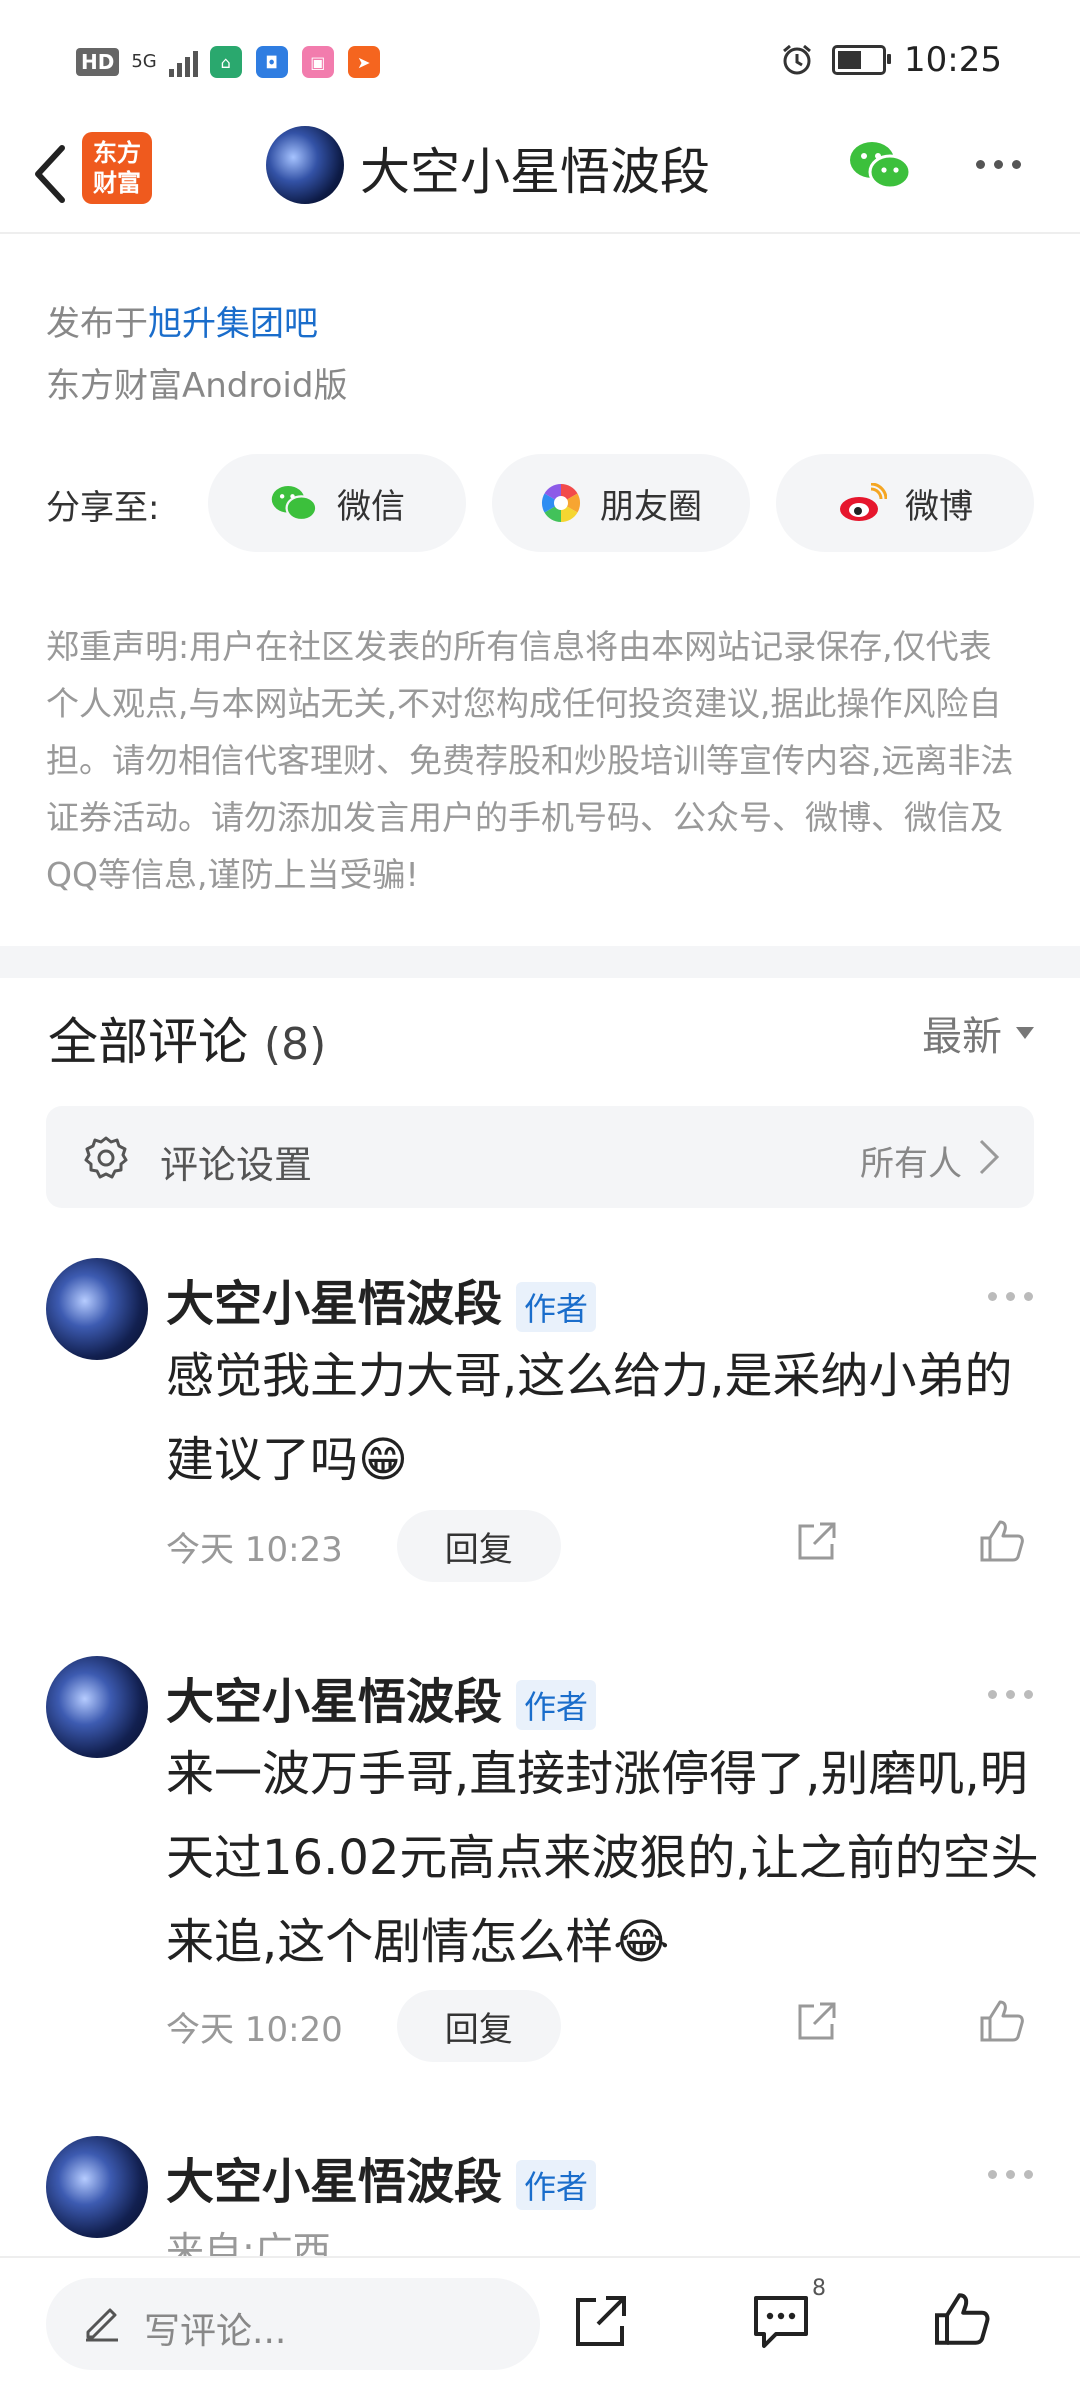 Image resolution: width=1080 pixels, height=2390 pixels. Describe the element at coordinates (363, 1546) in the screenshot. I see `comment-meta: 今天 10:23 回复` at that location.